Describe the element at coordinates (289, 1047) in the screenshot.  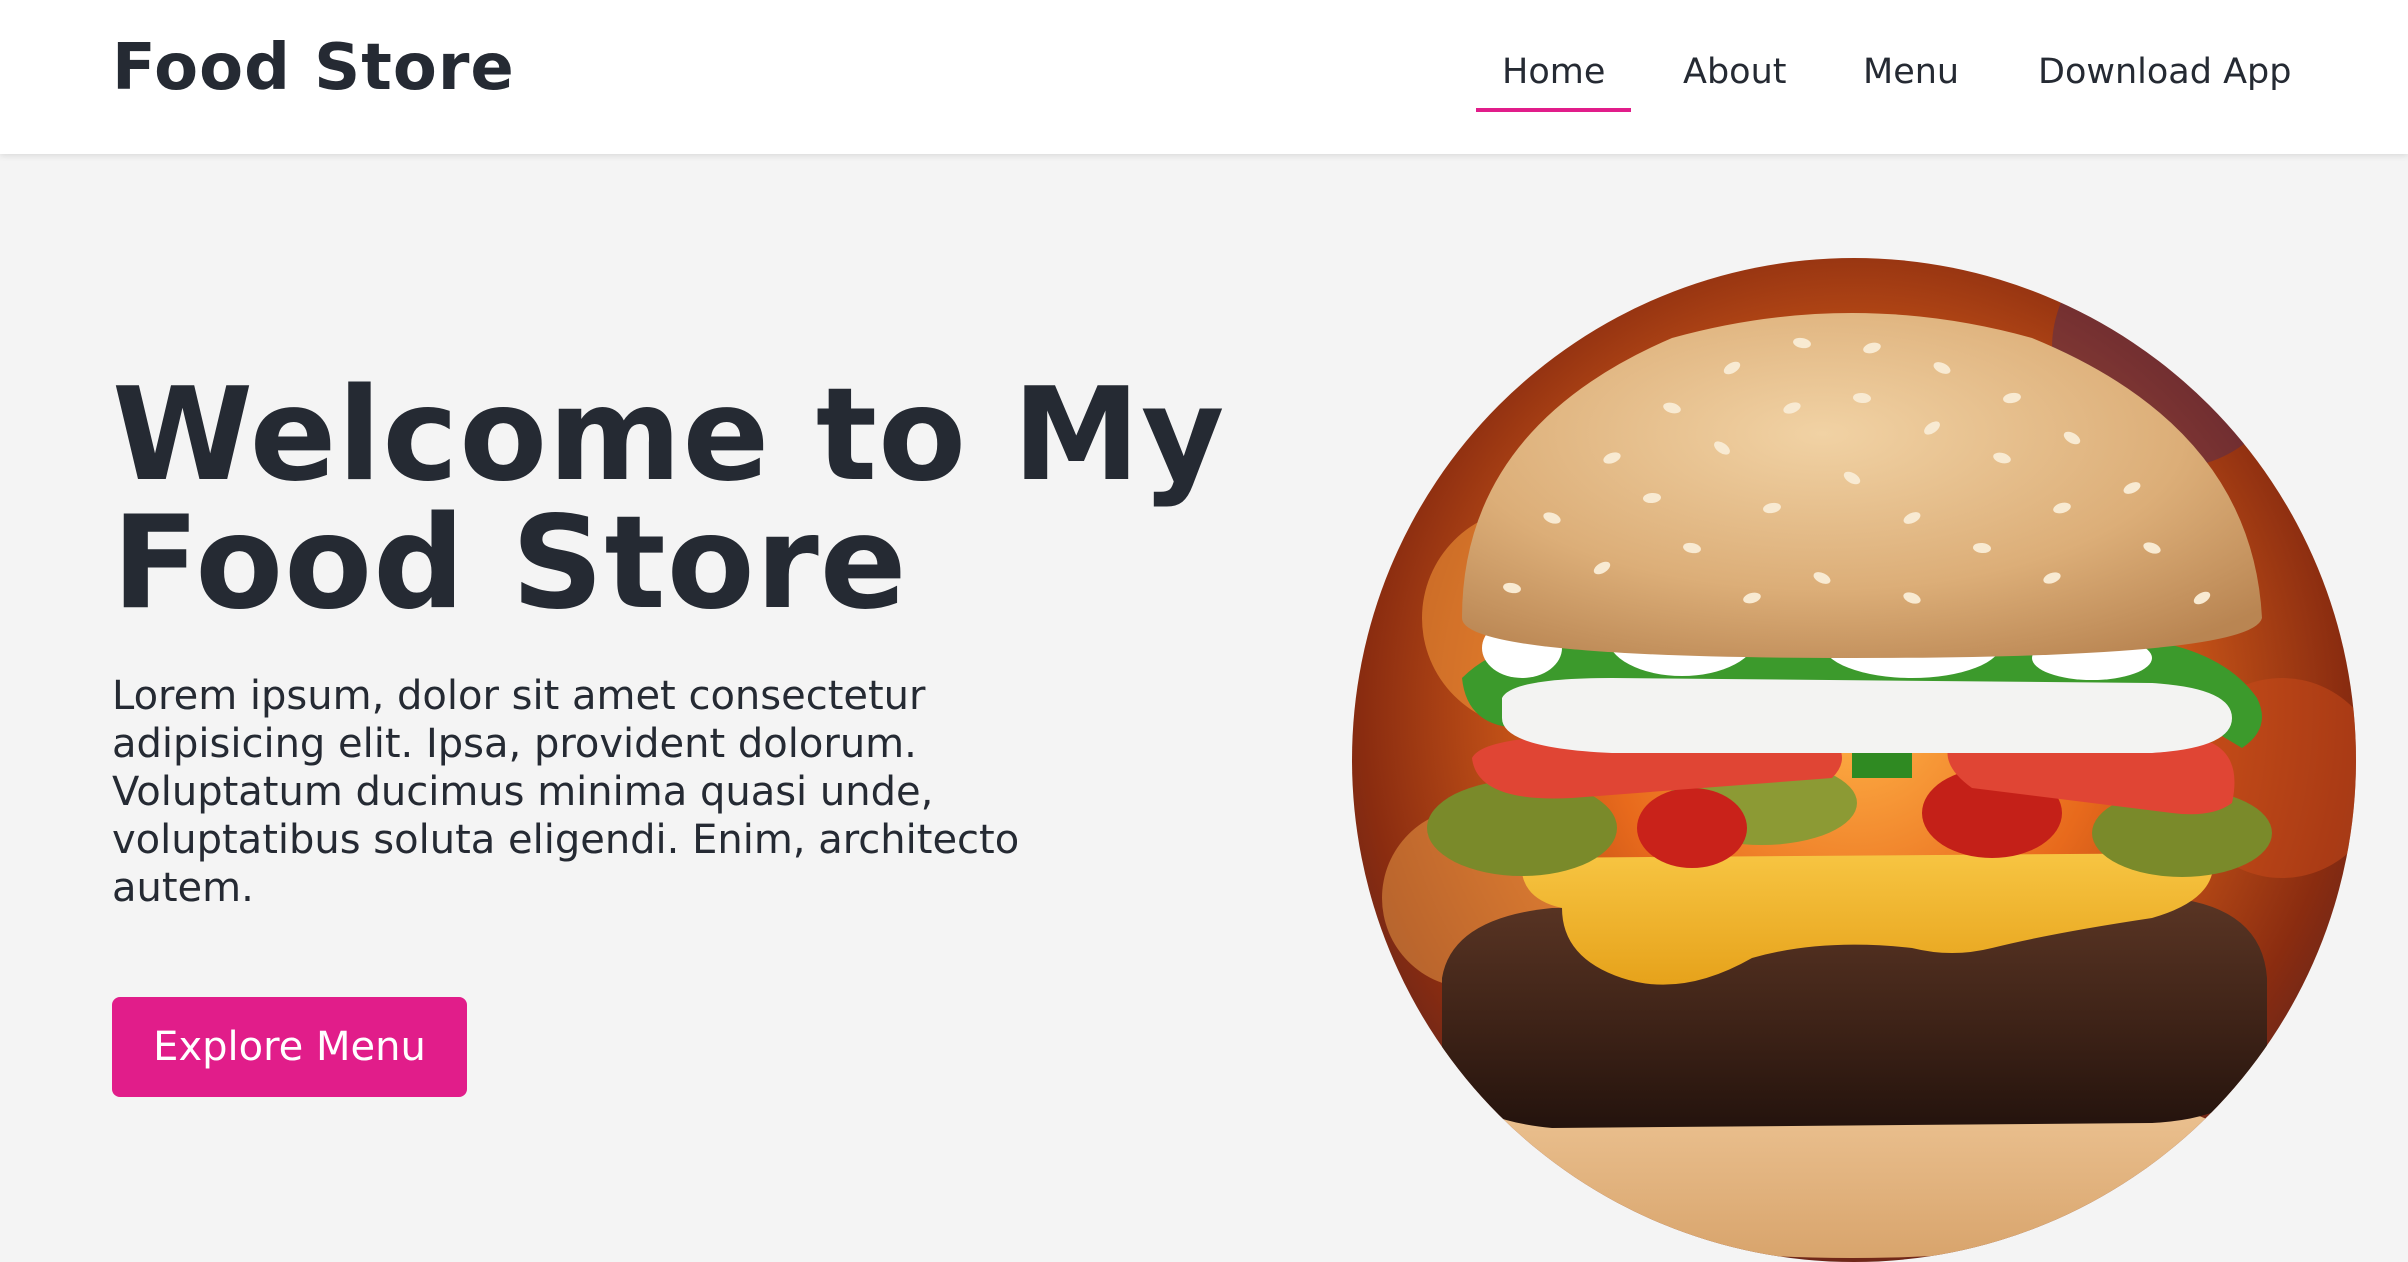
I see `explore-menu-button: Explore Menu` at that location.